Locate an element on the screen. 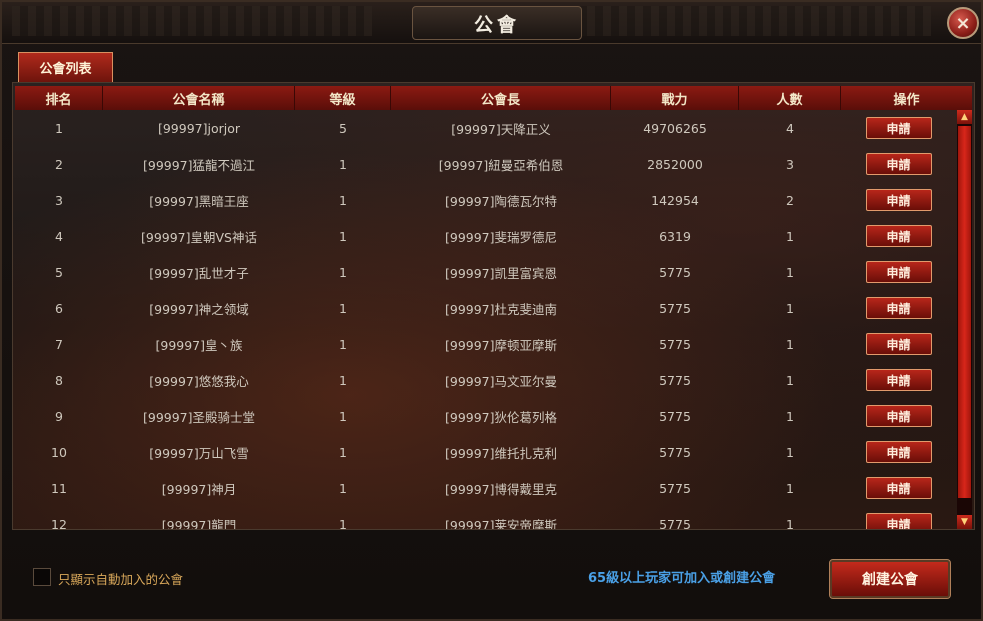  cell-power: 142954 is located at coordinates (675, 200).